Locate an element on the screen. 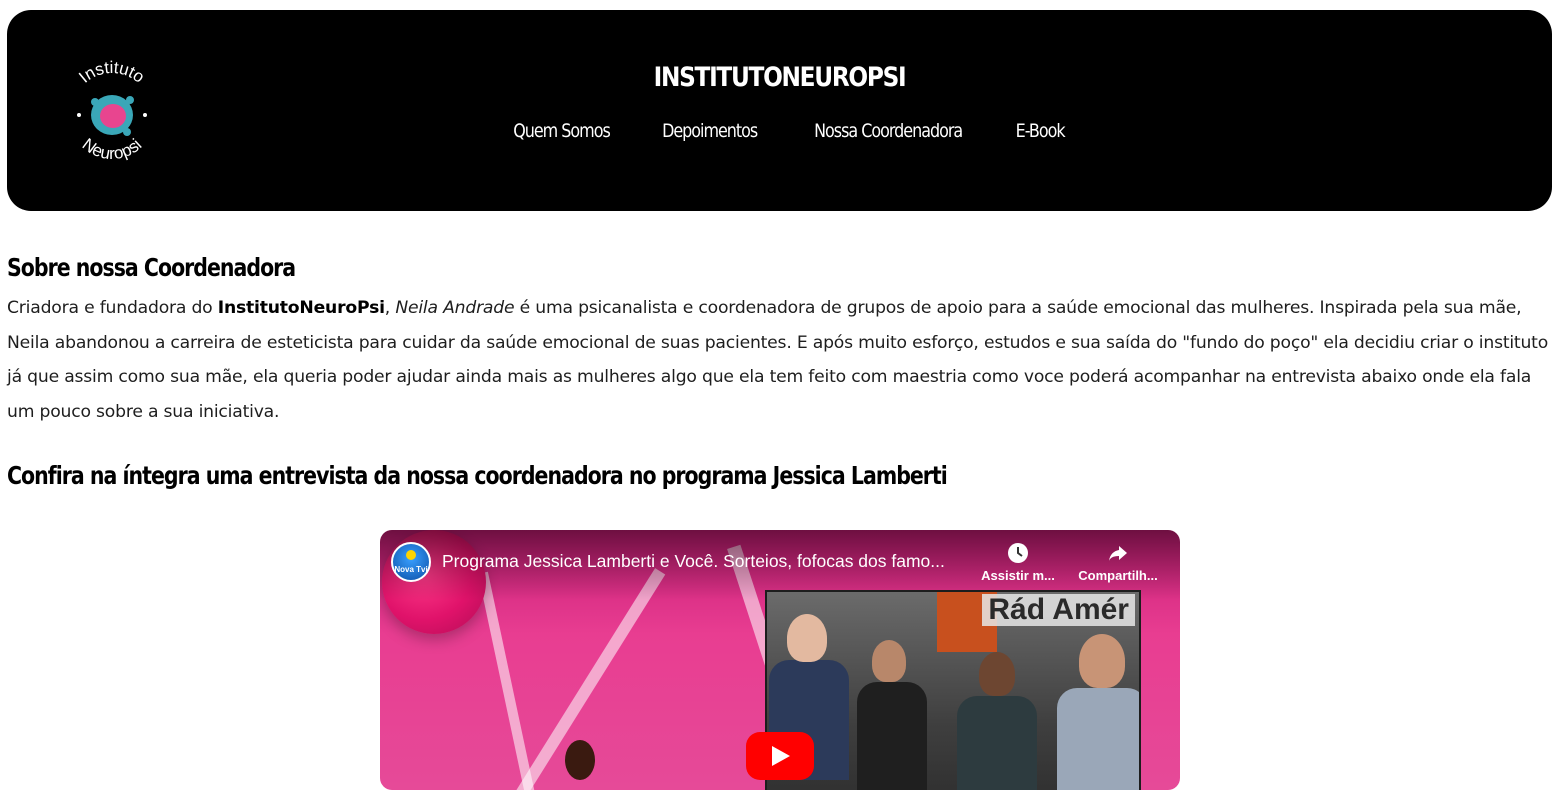  channel-badge-text: Nova Tvi is located at coordinates (411, 569).